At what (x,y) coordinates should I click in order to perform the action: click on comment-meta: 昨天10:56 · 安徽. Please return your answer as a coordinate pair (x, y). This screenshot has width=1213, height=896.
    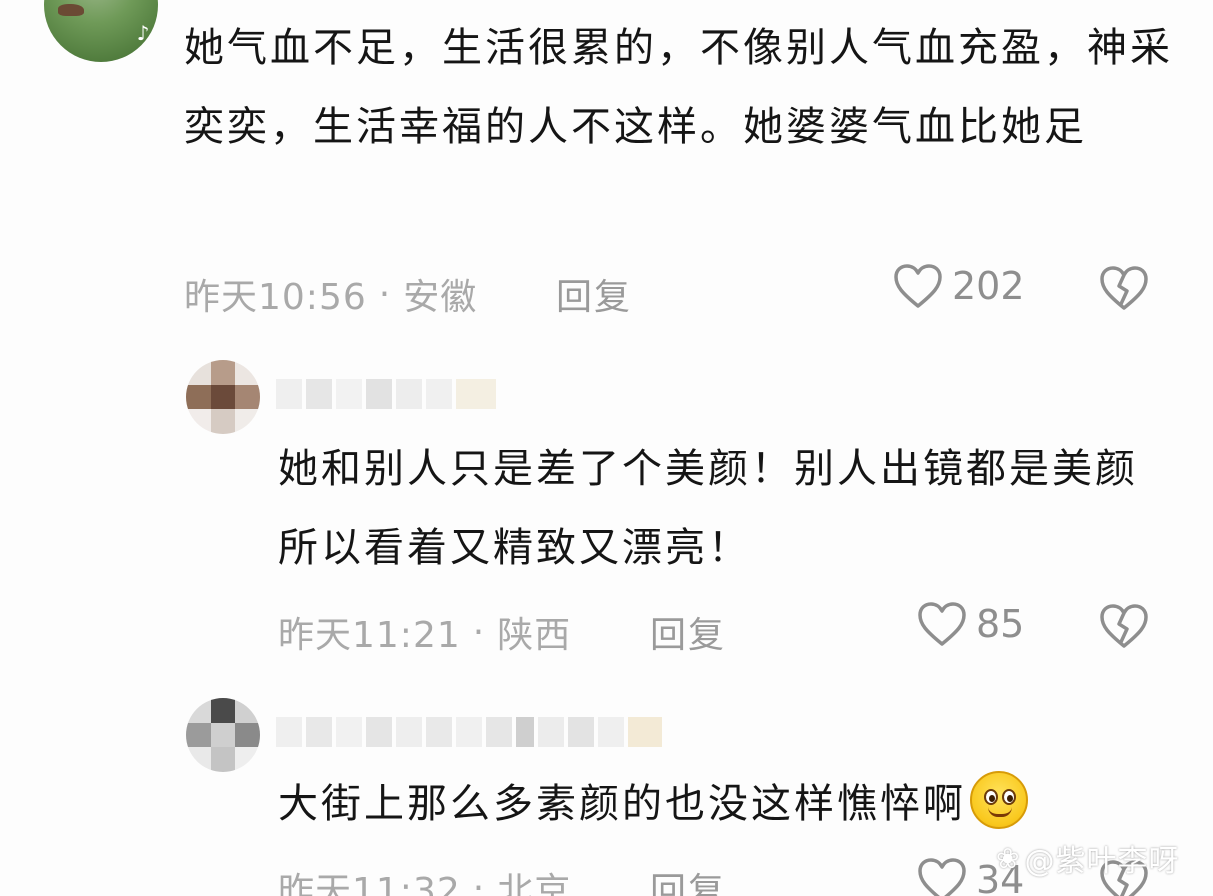
    Looking at the image, I should click on (330, 294).